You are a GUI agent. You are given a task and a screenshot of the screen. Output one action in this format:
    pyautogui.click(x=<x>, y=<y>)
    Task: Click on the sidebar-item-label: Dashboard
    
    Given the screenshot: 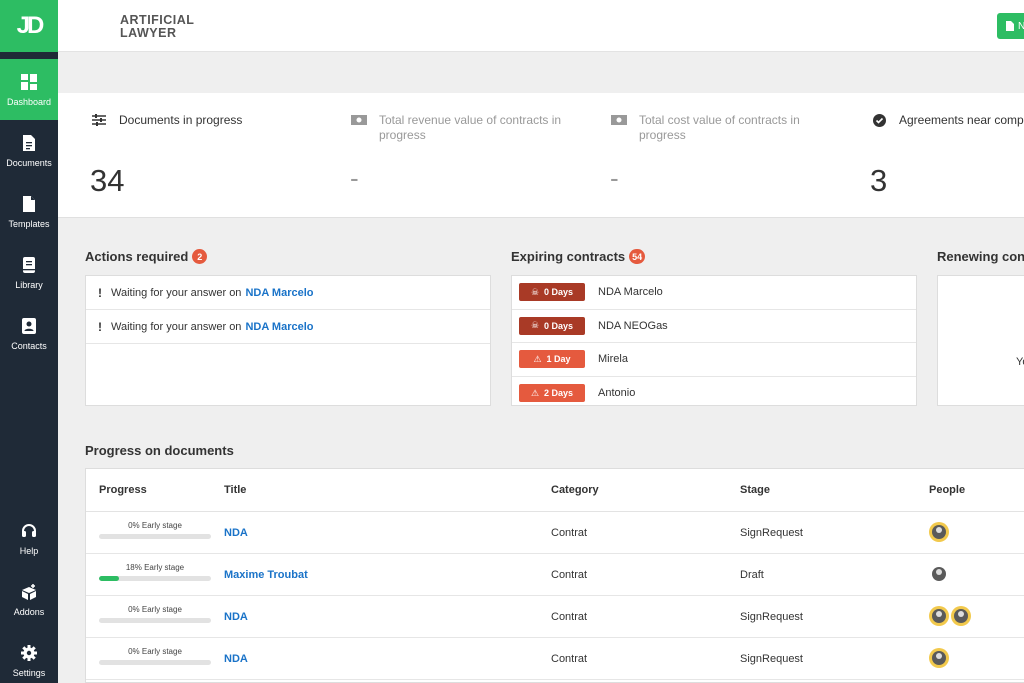 What is the action you would take?
    pyautogui.click(x=29, y=101)
    